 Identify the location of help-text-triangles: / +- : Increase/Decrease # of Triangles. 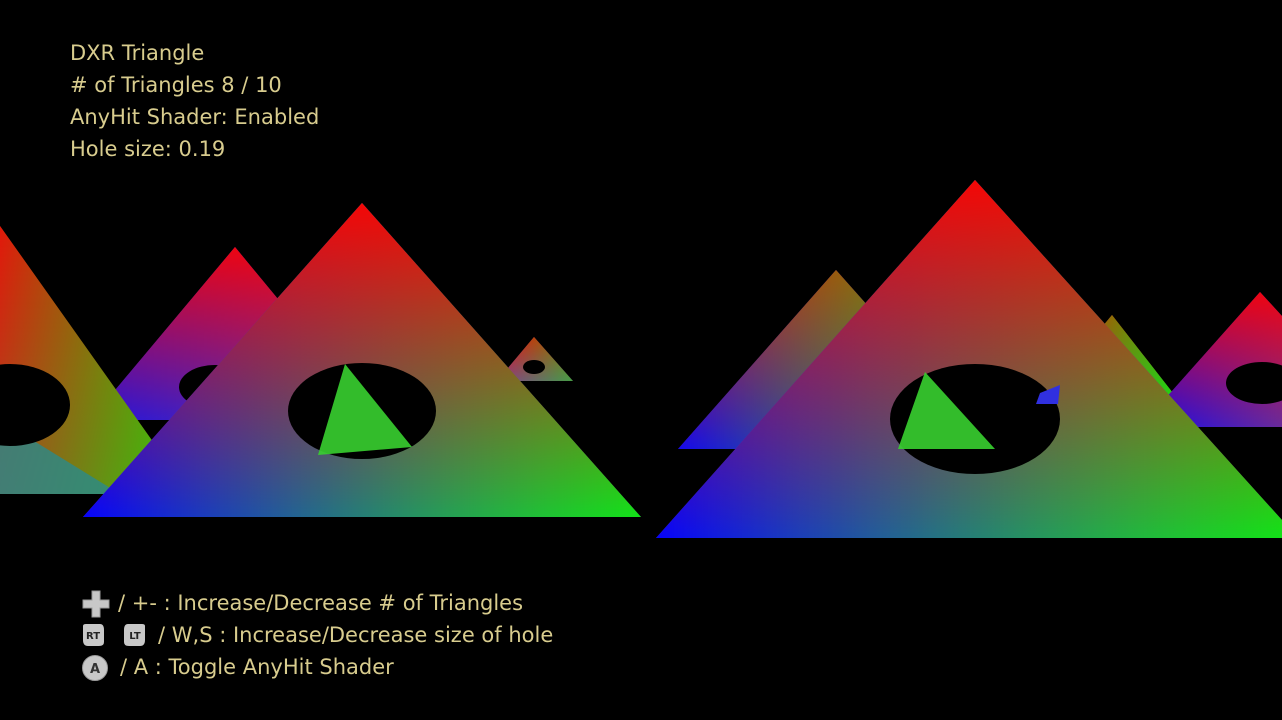
(321, 603).